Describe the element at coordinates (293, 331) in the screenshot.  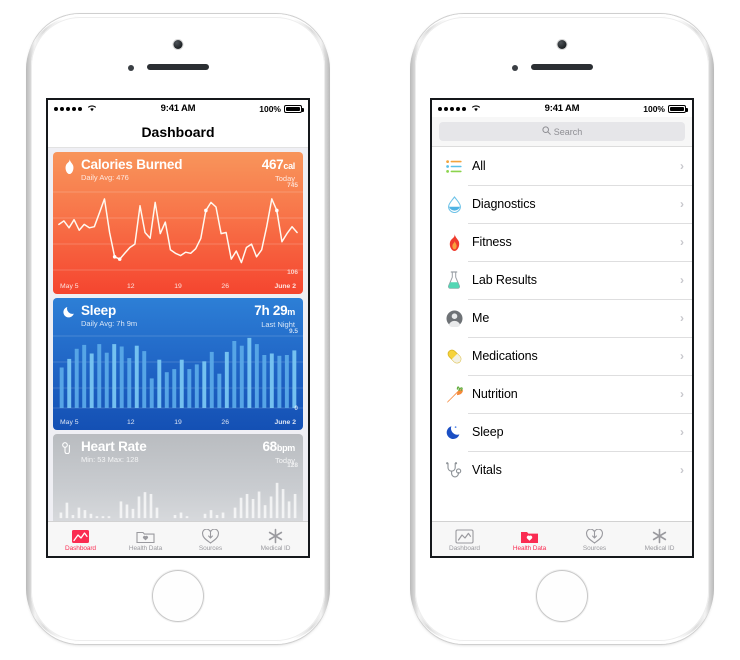
I see `chart-ymax-label: 9.5` at that location.